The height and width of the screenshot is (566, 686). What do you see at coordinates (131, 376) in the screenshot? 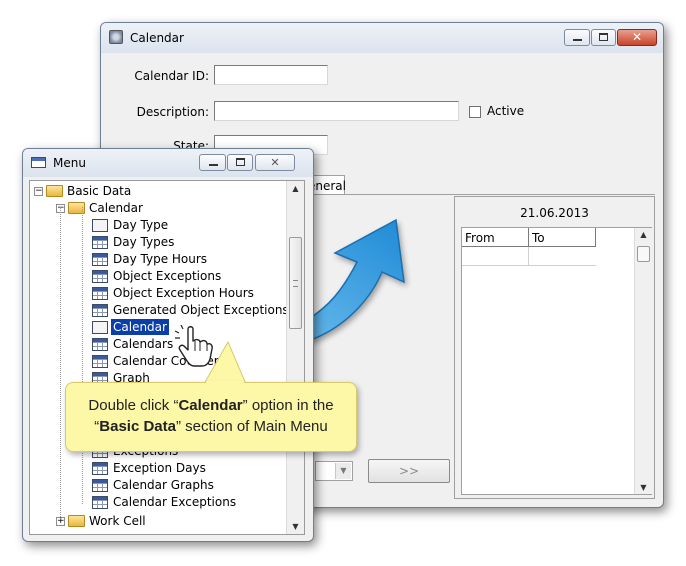
I see `tree-label: Graph` at bounding box center [131, 376].